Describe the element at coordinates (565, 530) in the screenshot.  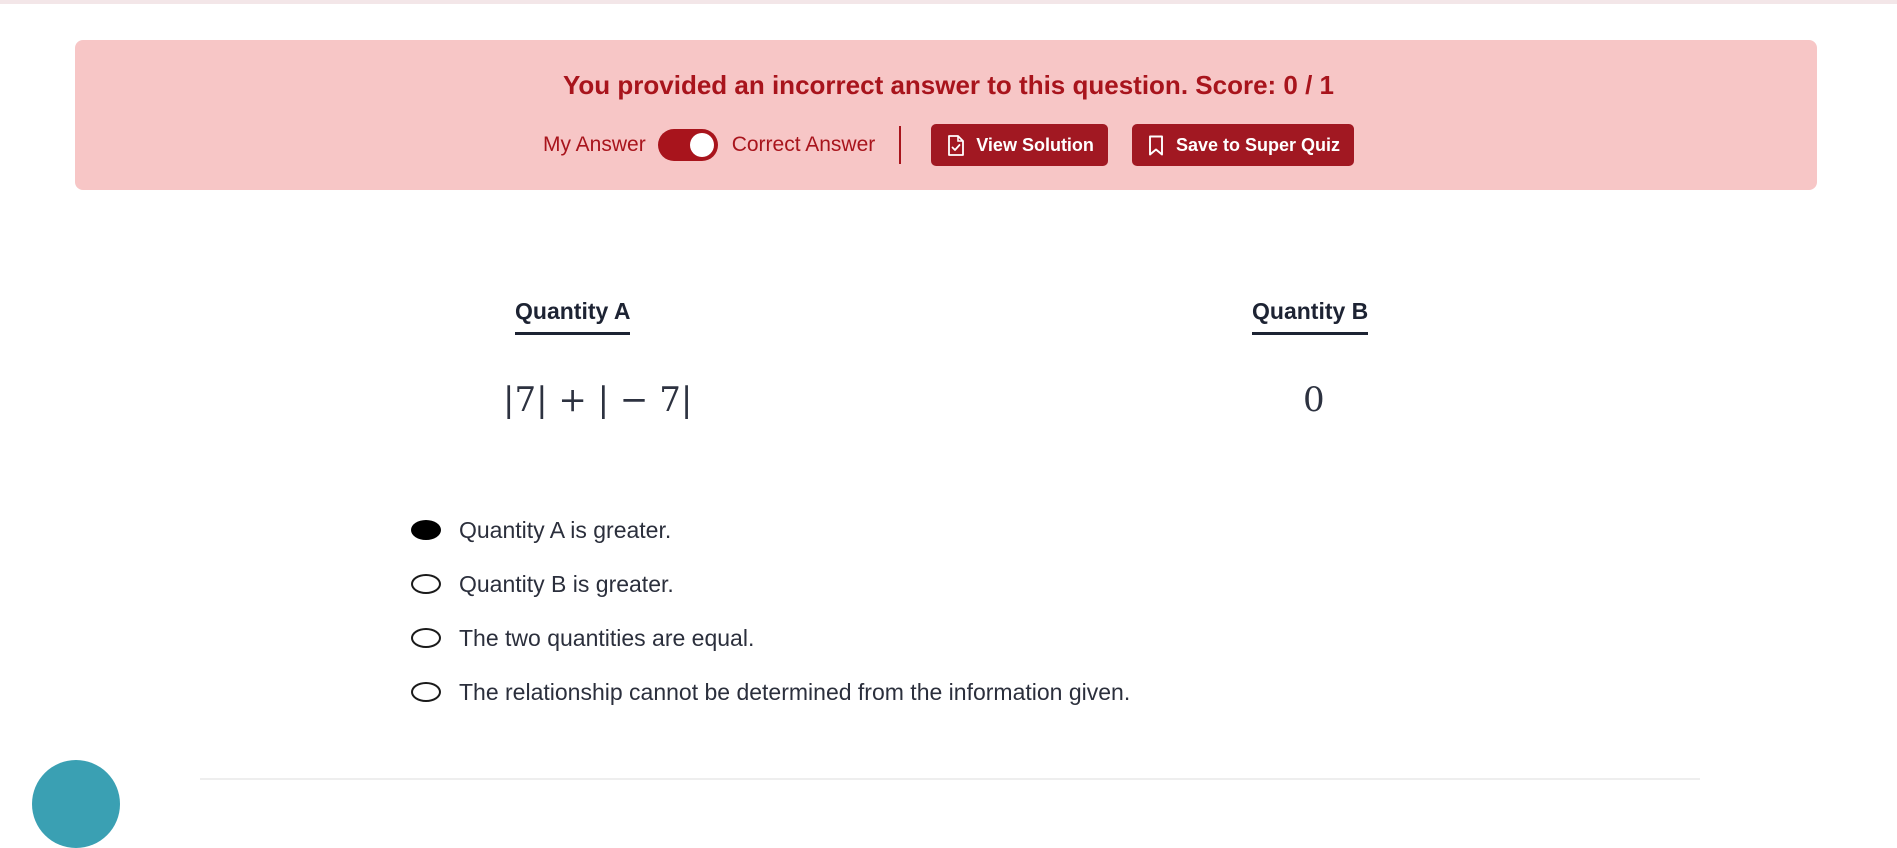
I see `option-label: Quantity A is greater.` at that location.